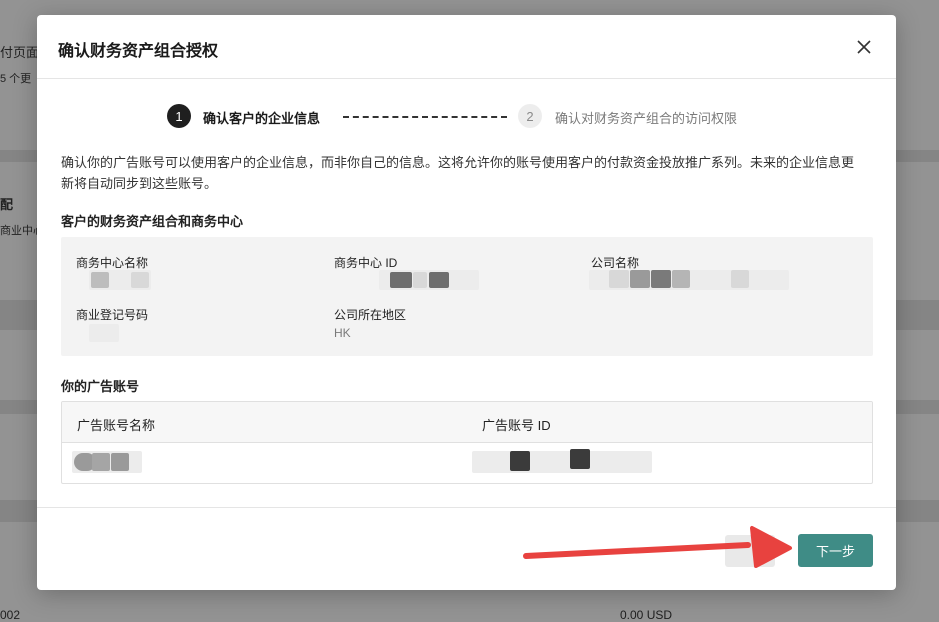 The width and height of the screenshot is (939, 622). I want to click on next-button: 下一步, so click(835, 550).